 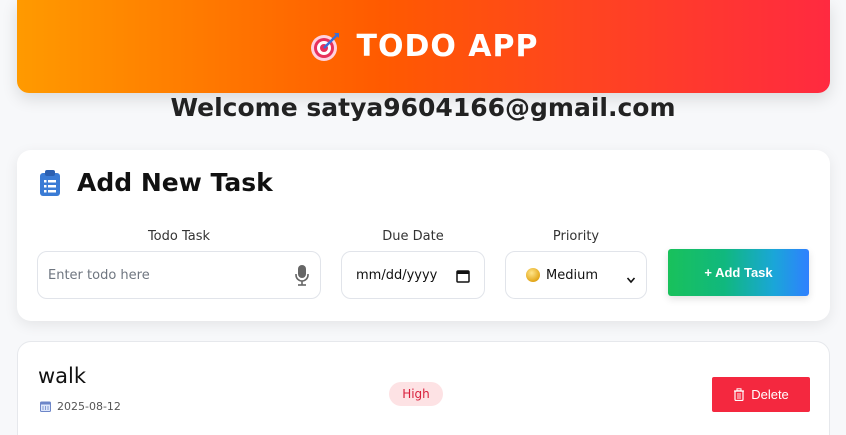 What do you see at coordinates (175, 182) in the screenshot?
I see `add-task-title: Add New Task` at bounding box center [175, 182].